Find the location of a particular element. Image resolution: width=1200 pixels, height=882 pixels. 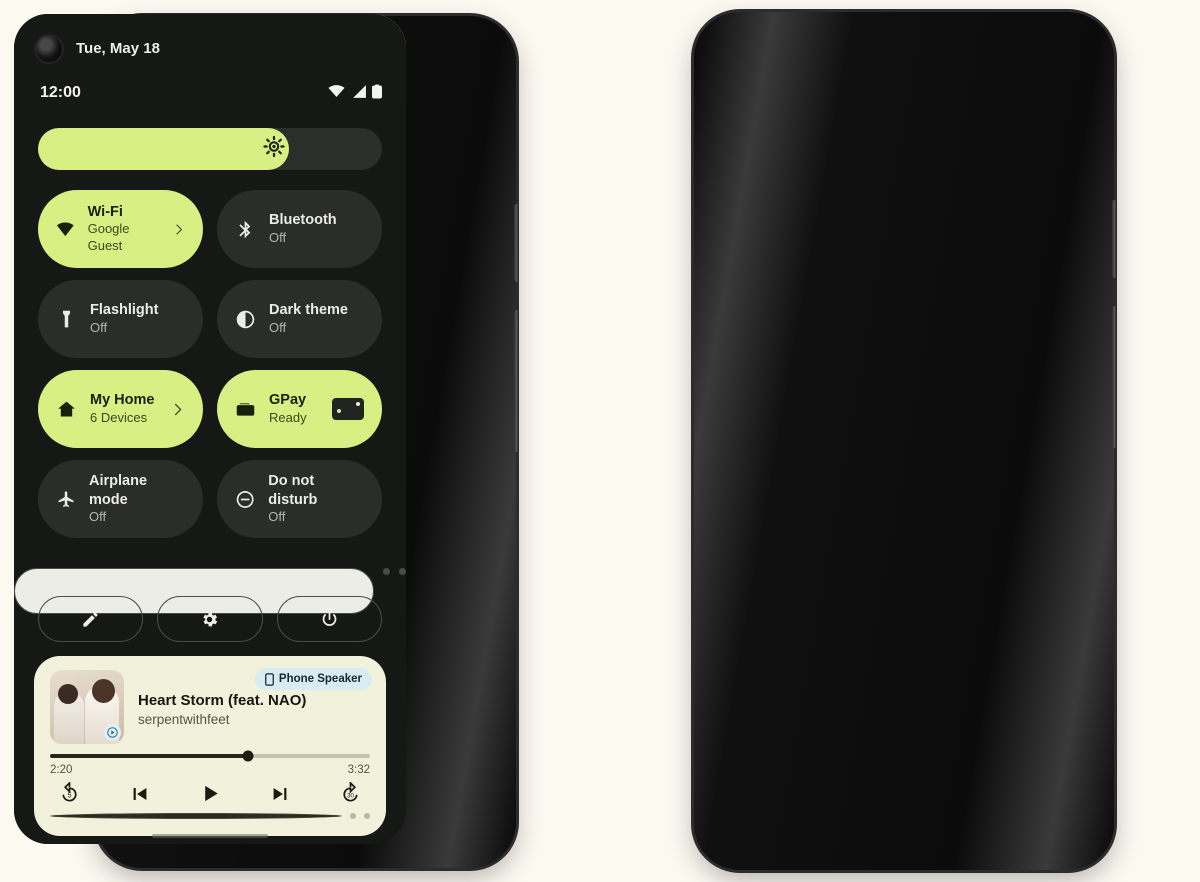

qs-tile-text: Flashlight Off is located at coordinates (124, 318).